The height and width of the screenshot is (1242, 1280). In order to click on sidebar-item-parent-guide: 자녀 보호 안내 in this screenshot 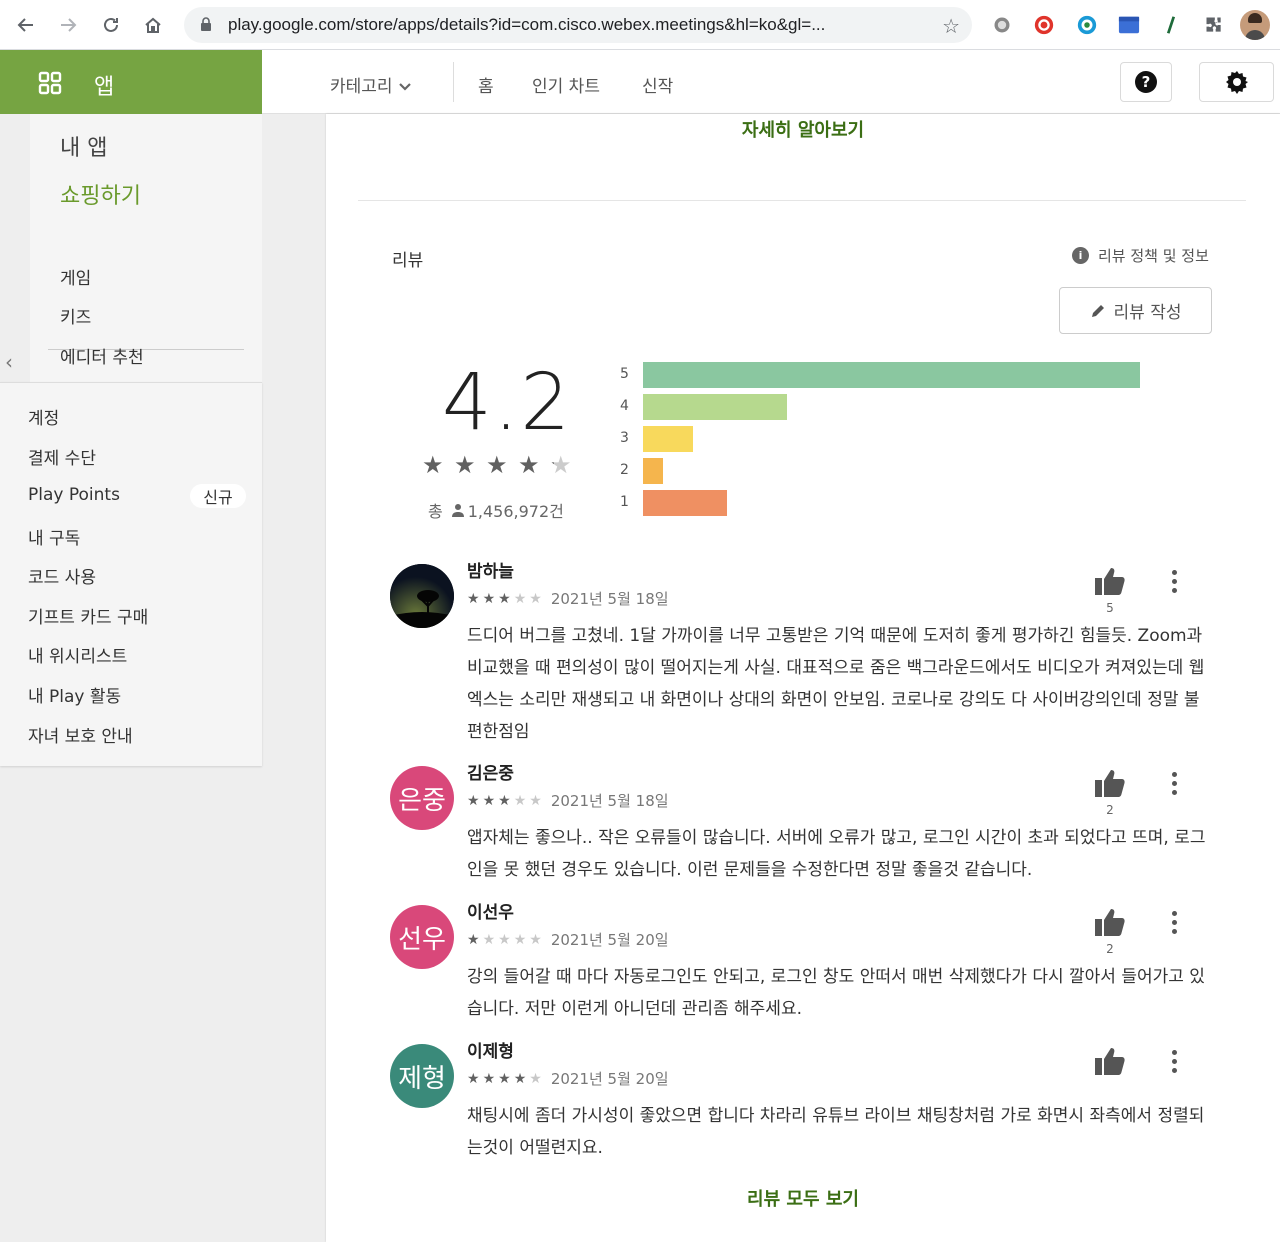, I will do `click(80, 734)`.